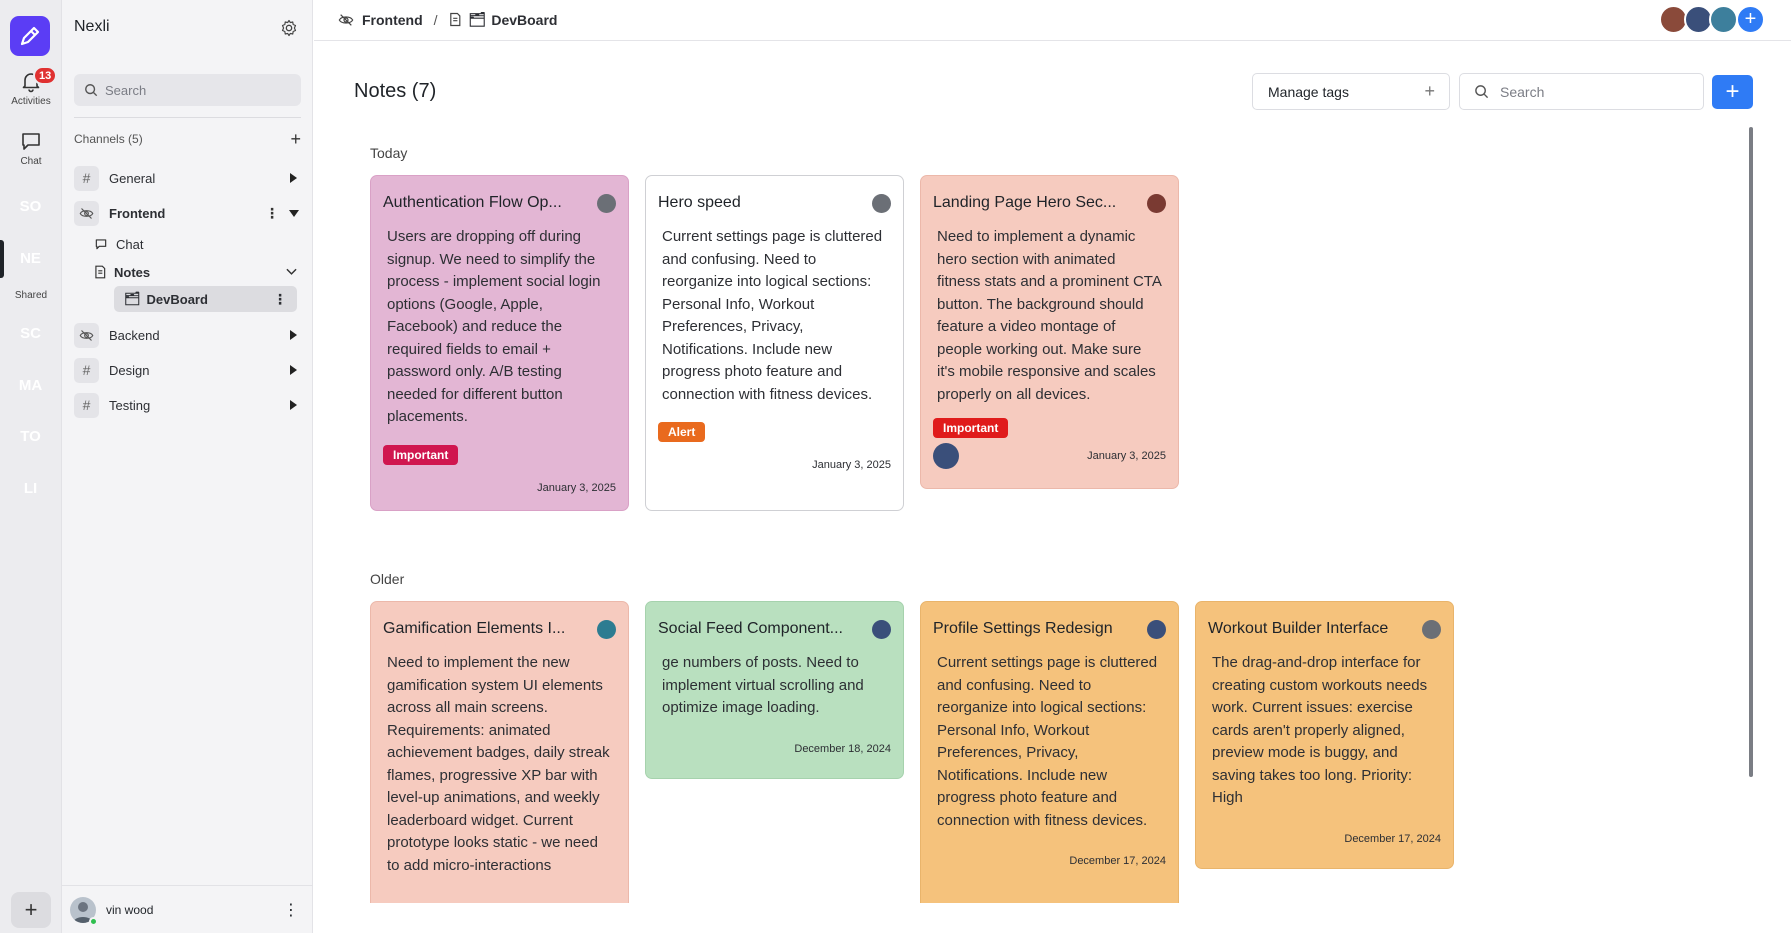 The image size is (1791, 933). Describe the element at coordinates (132, 272) in the screenshot. I see `frontend-notes-label: Notes` at that location.